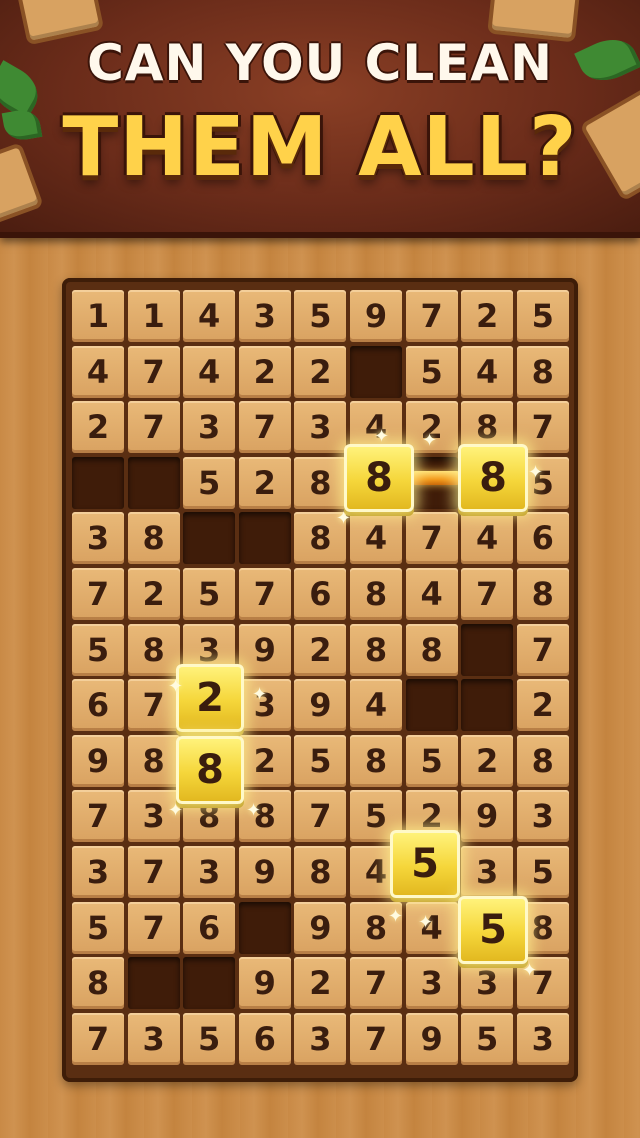  Describe the element at coordinates (210, 698) in the screenshot. I see `highlighted-tile: 2` at that location.